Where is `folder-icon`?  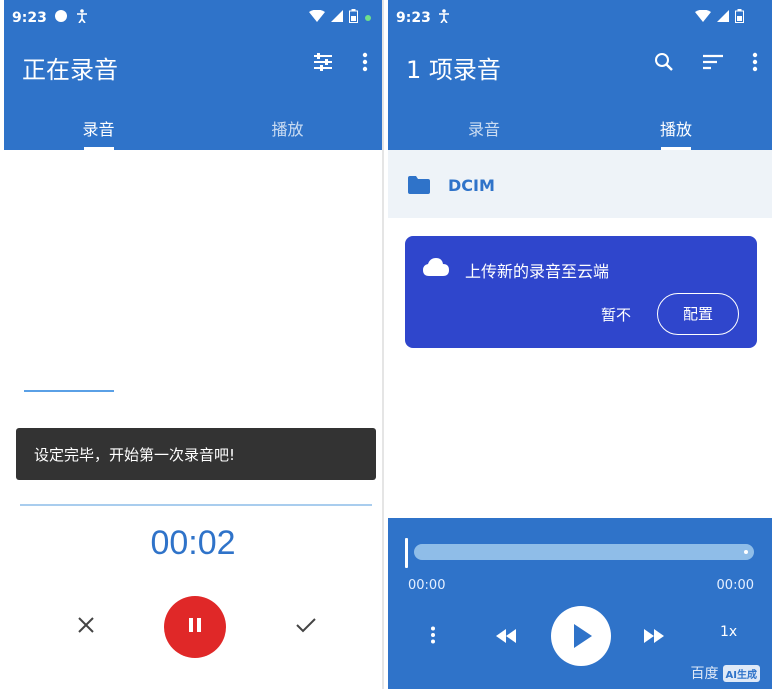 folder-icon is located at coordinates (419, 187).